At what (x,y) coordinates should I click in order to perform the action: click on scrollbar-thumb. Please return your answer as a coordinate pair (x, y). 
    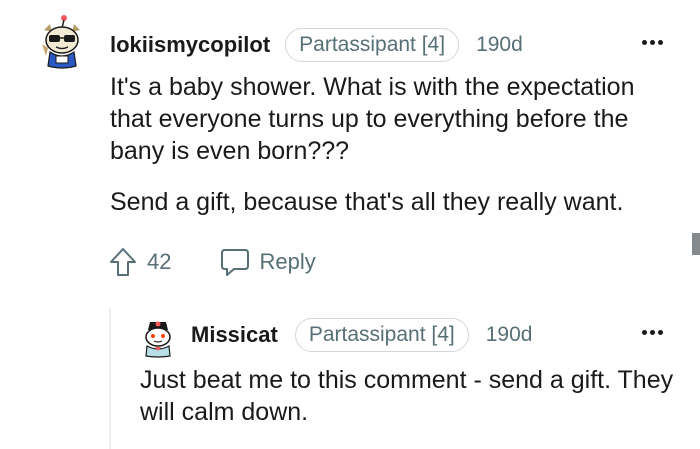
    Looking at the image, I should click on (696, 244).